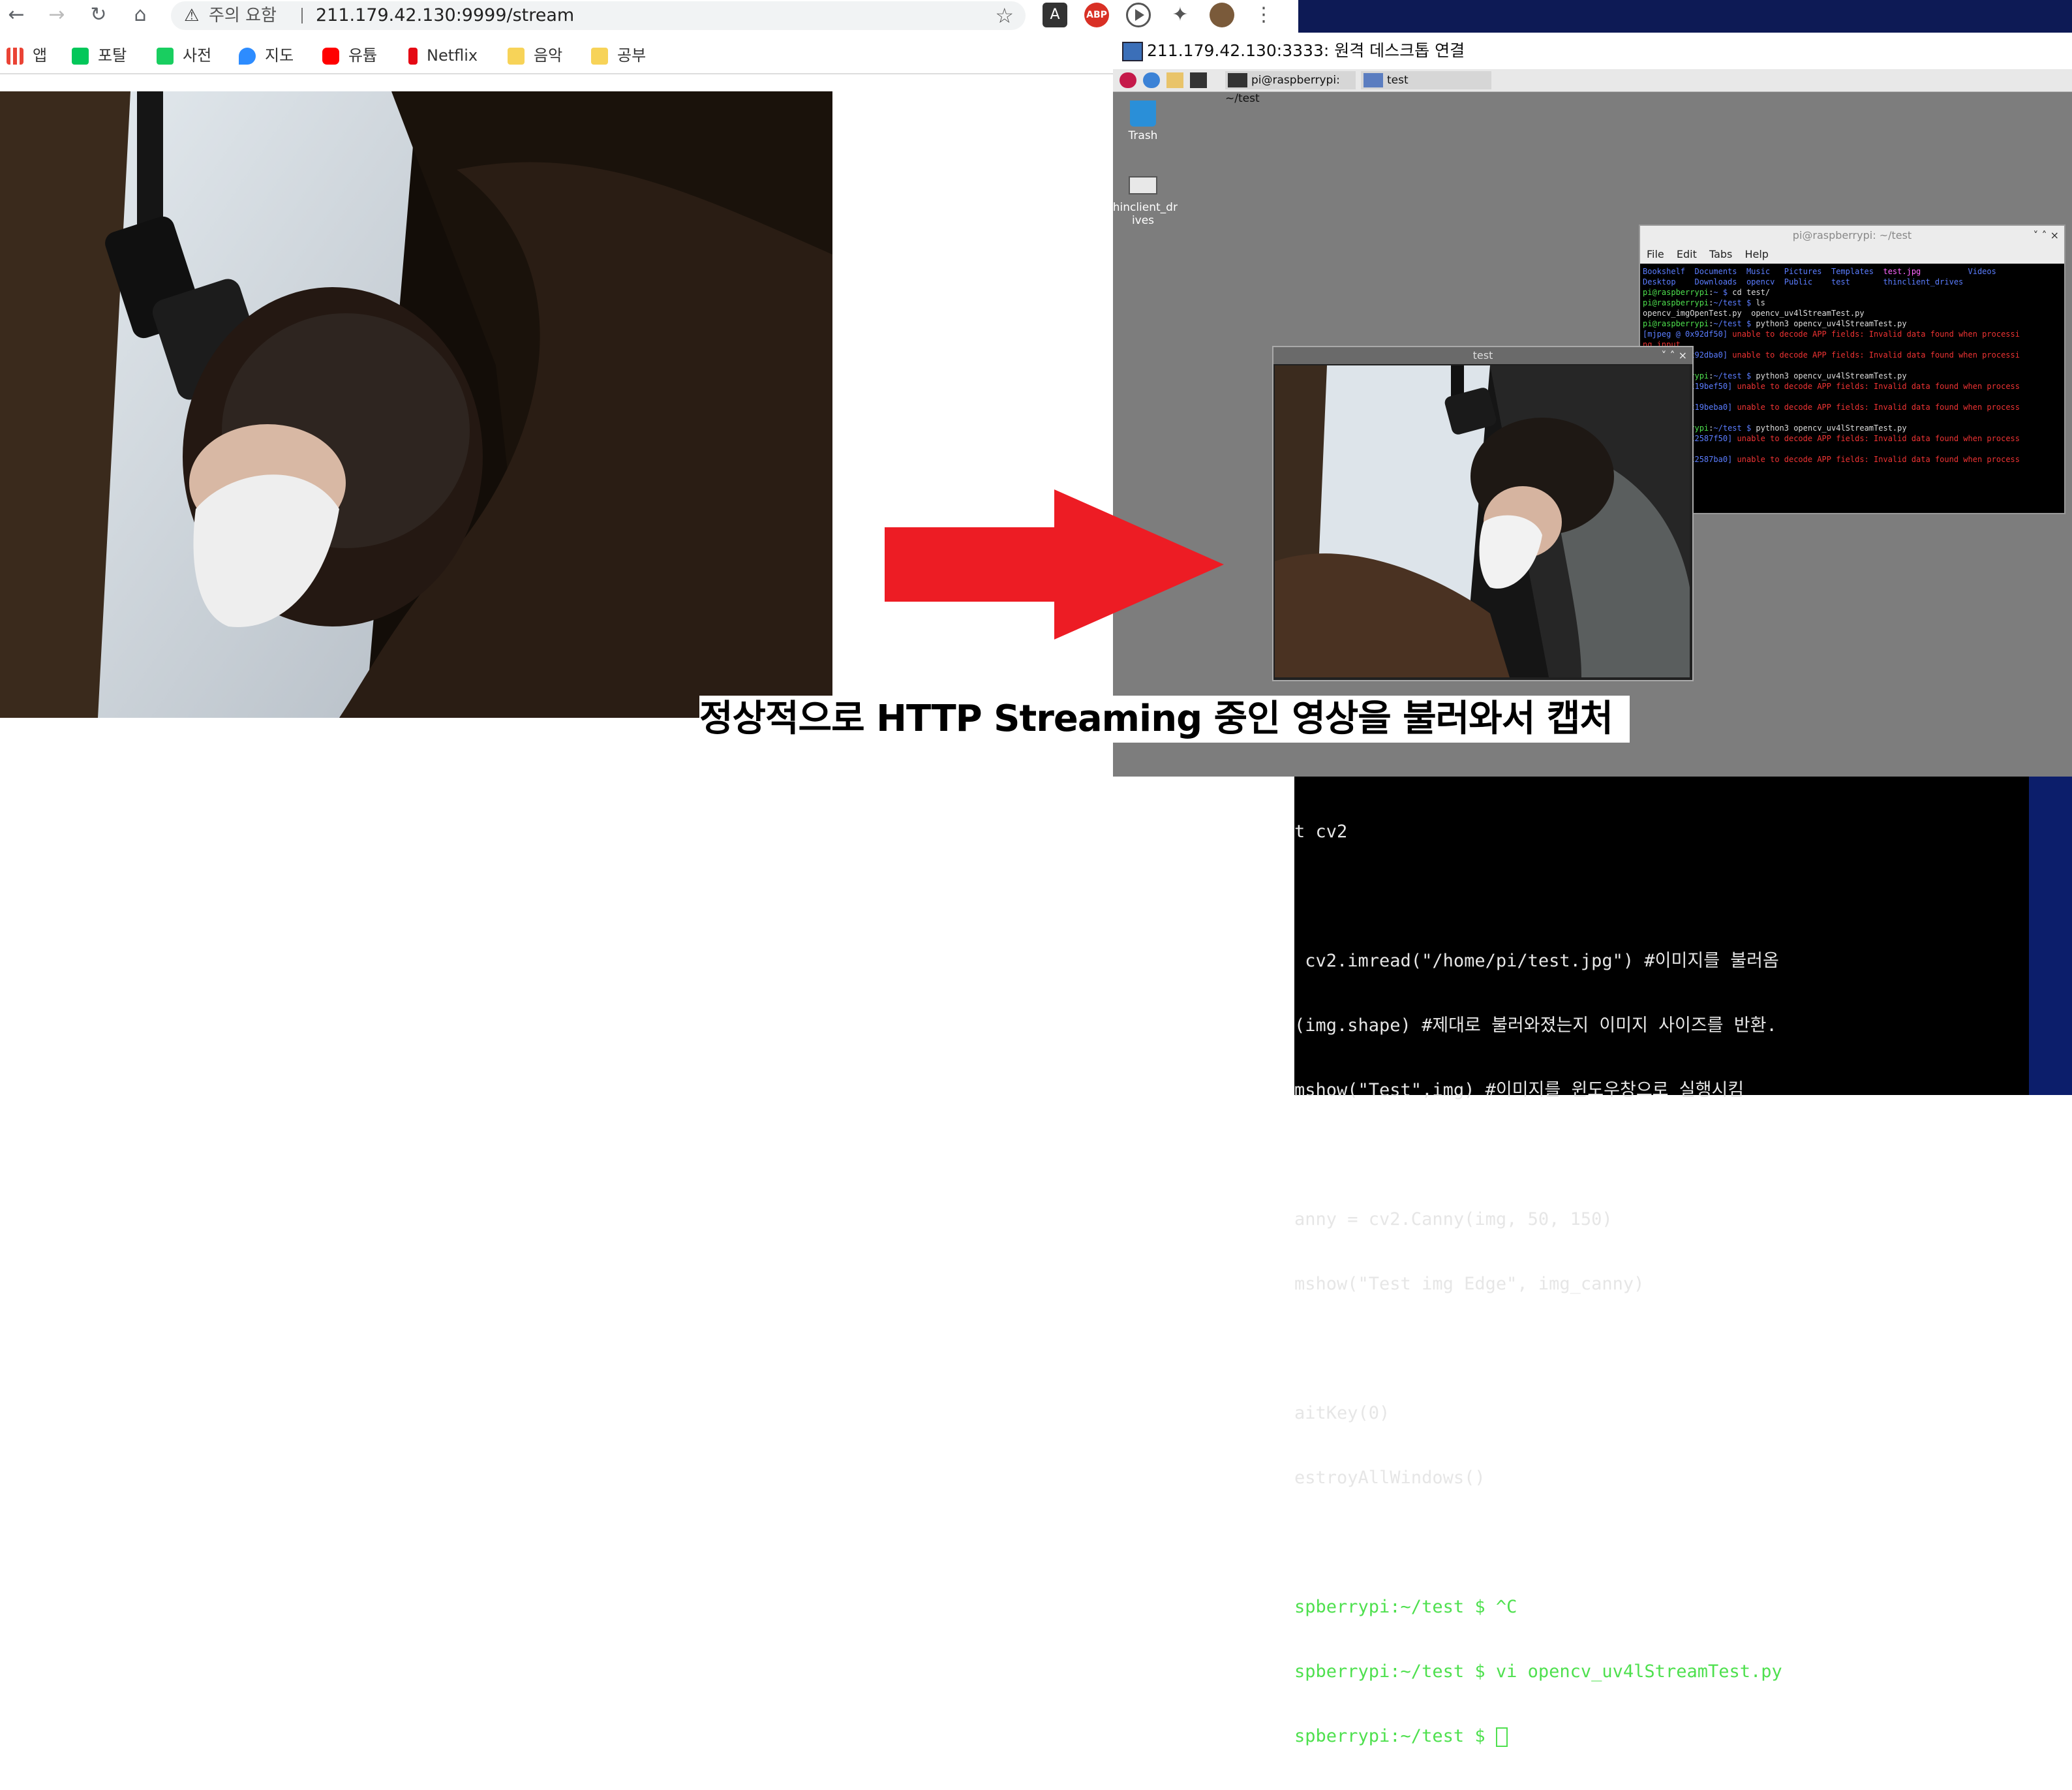  Describe the element at coordinates (1405, 1607) in the screenshot. I see `prompt-line: spberrypi:~/test $ ^C` at that location.